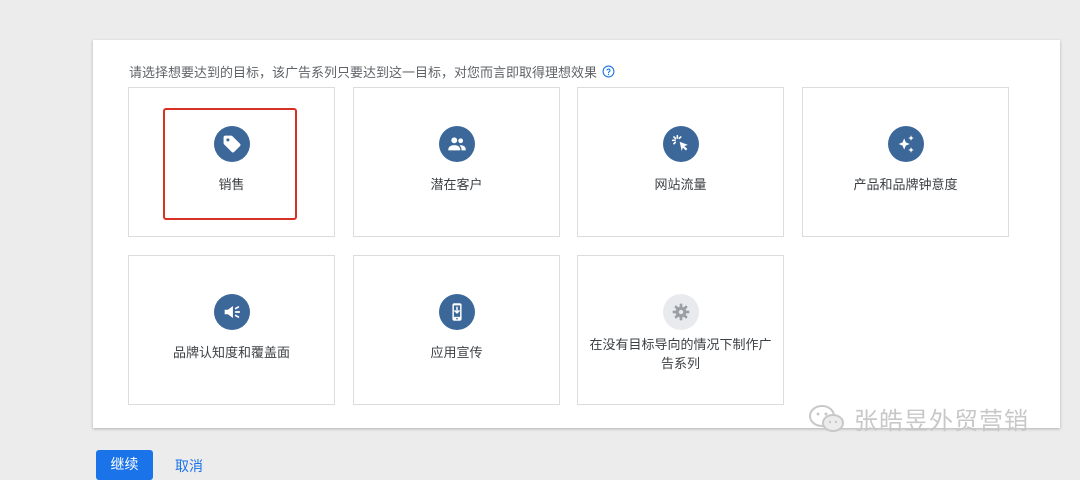  I want to click on goal-card-label: 品牌认知度和覆盖面, so click(231, 353).